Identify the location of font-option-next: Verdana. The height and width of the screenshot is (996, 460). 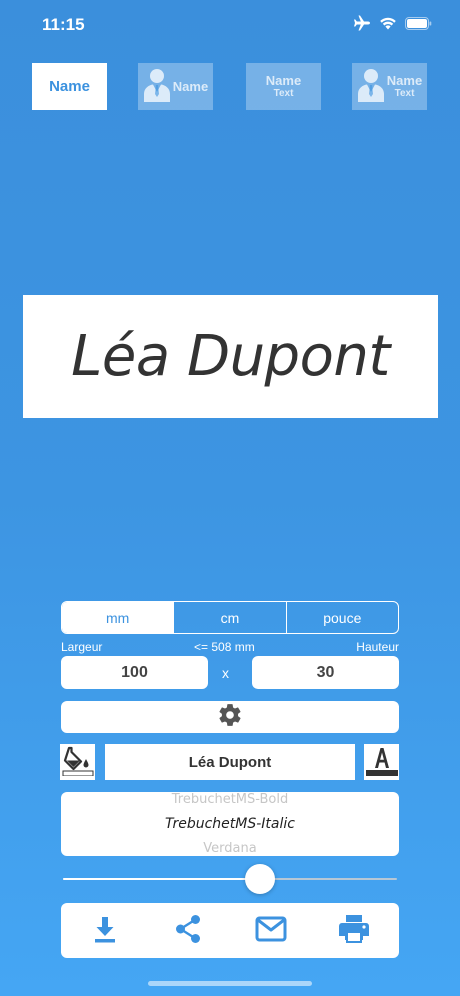
(230, 848).